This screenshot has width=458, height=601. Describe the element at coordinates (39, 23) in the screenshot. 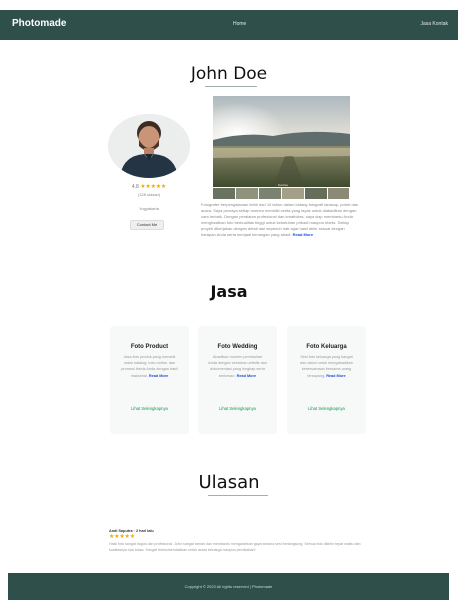

I see `brand-logo: Photomade` at that location.